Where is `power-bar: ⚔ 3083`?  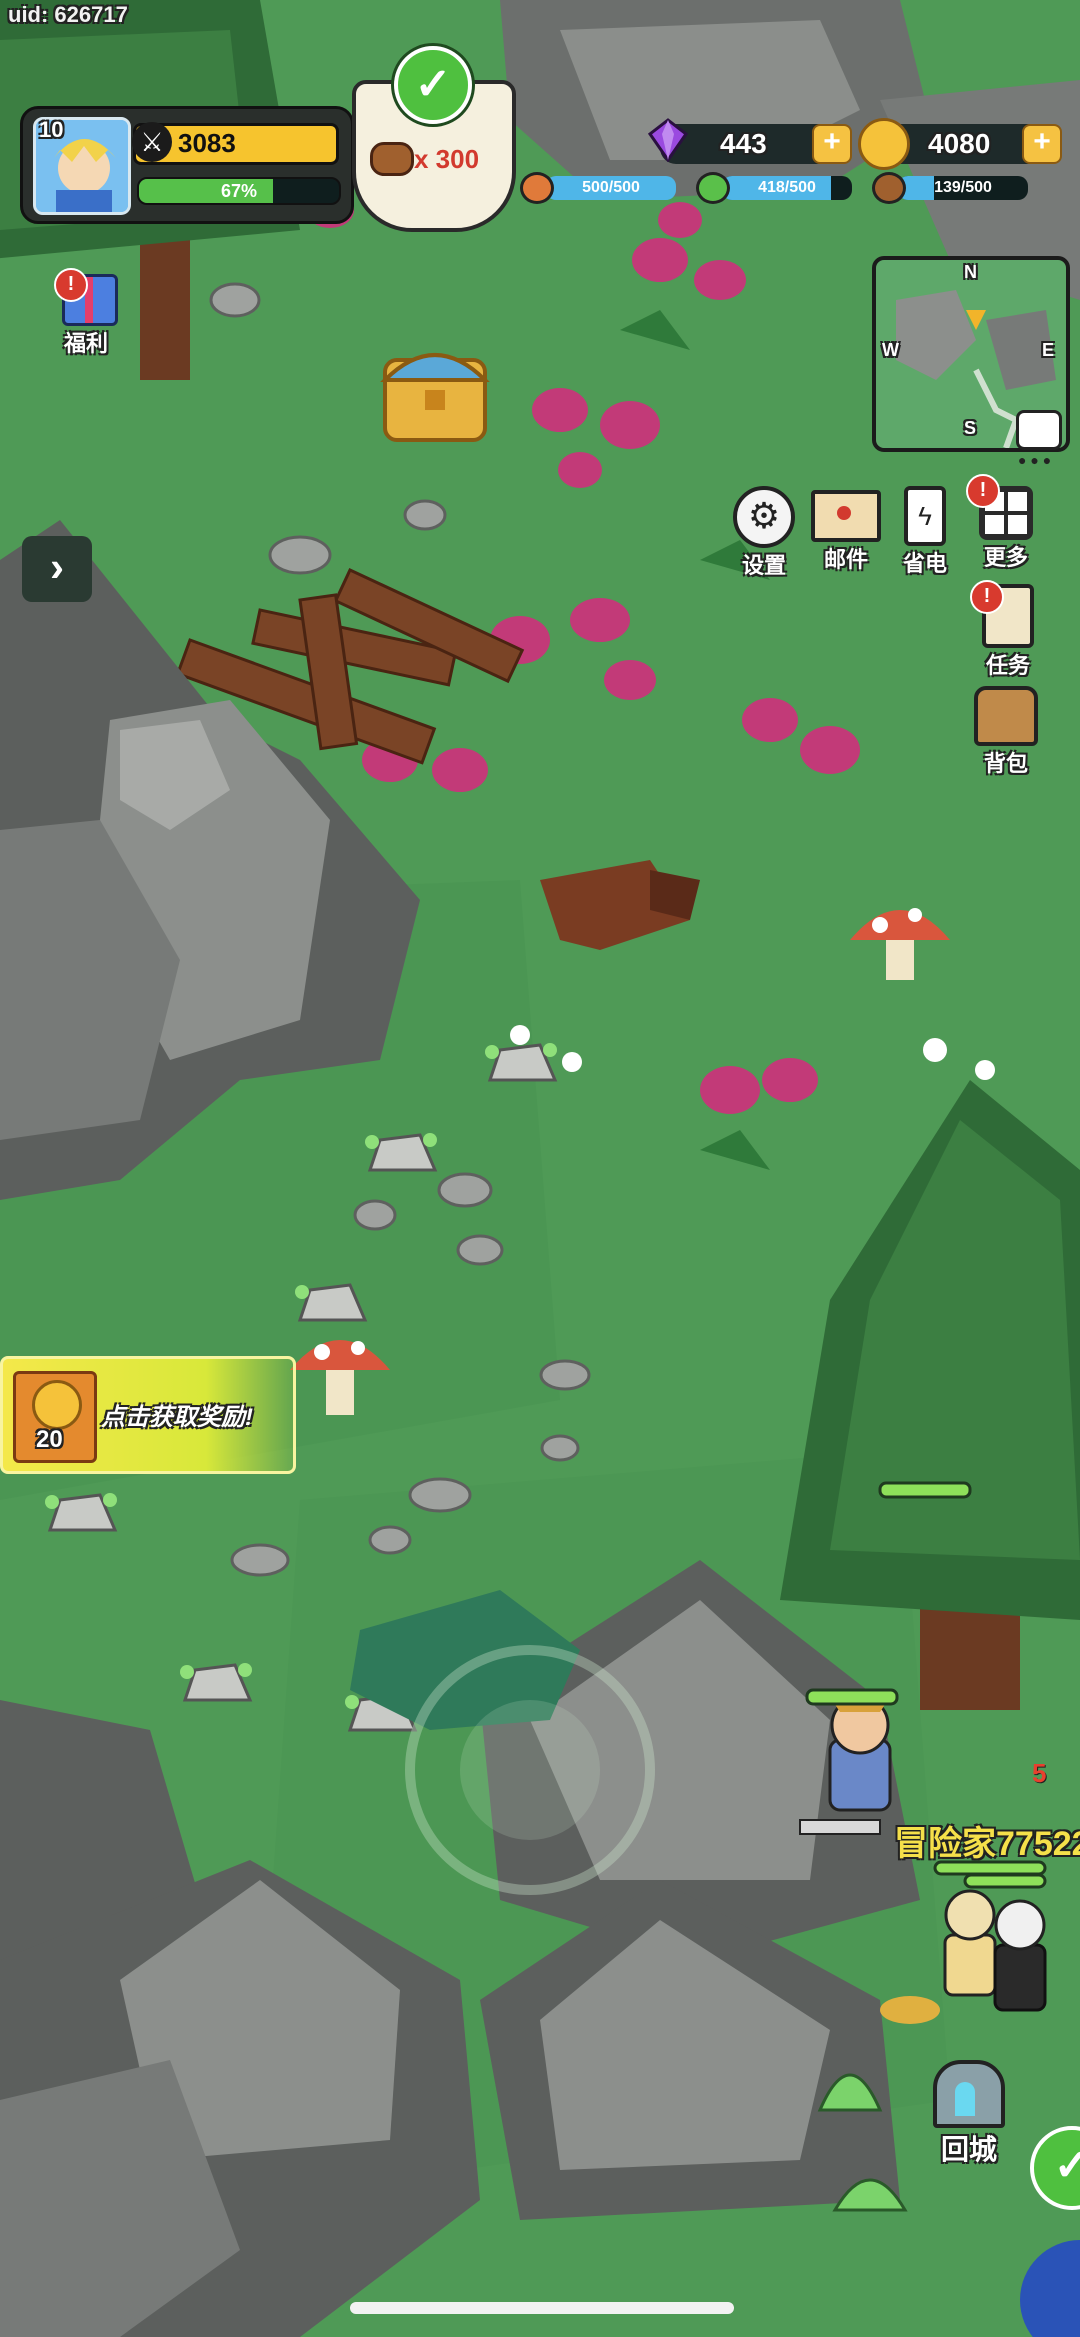
power-bar: ⚔ 3083 is located at coordinates (235, 143).